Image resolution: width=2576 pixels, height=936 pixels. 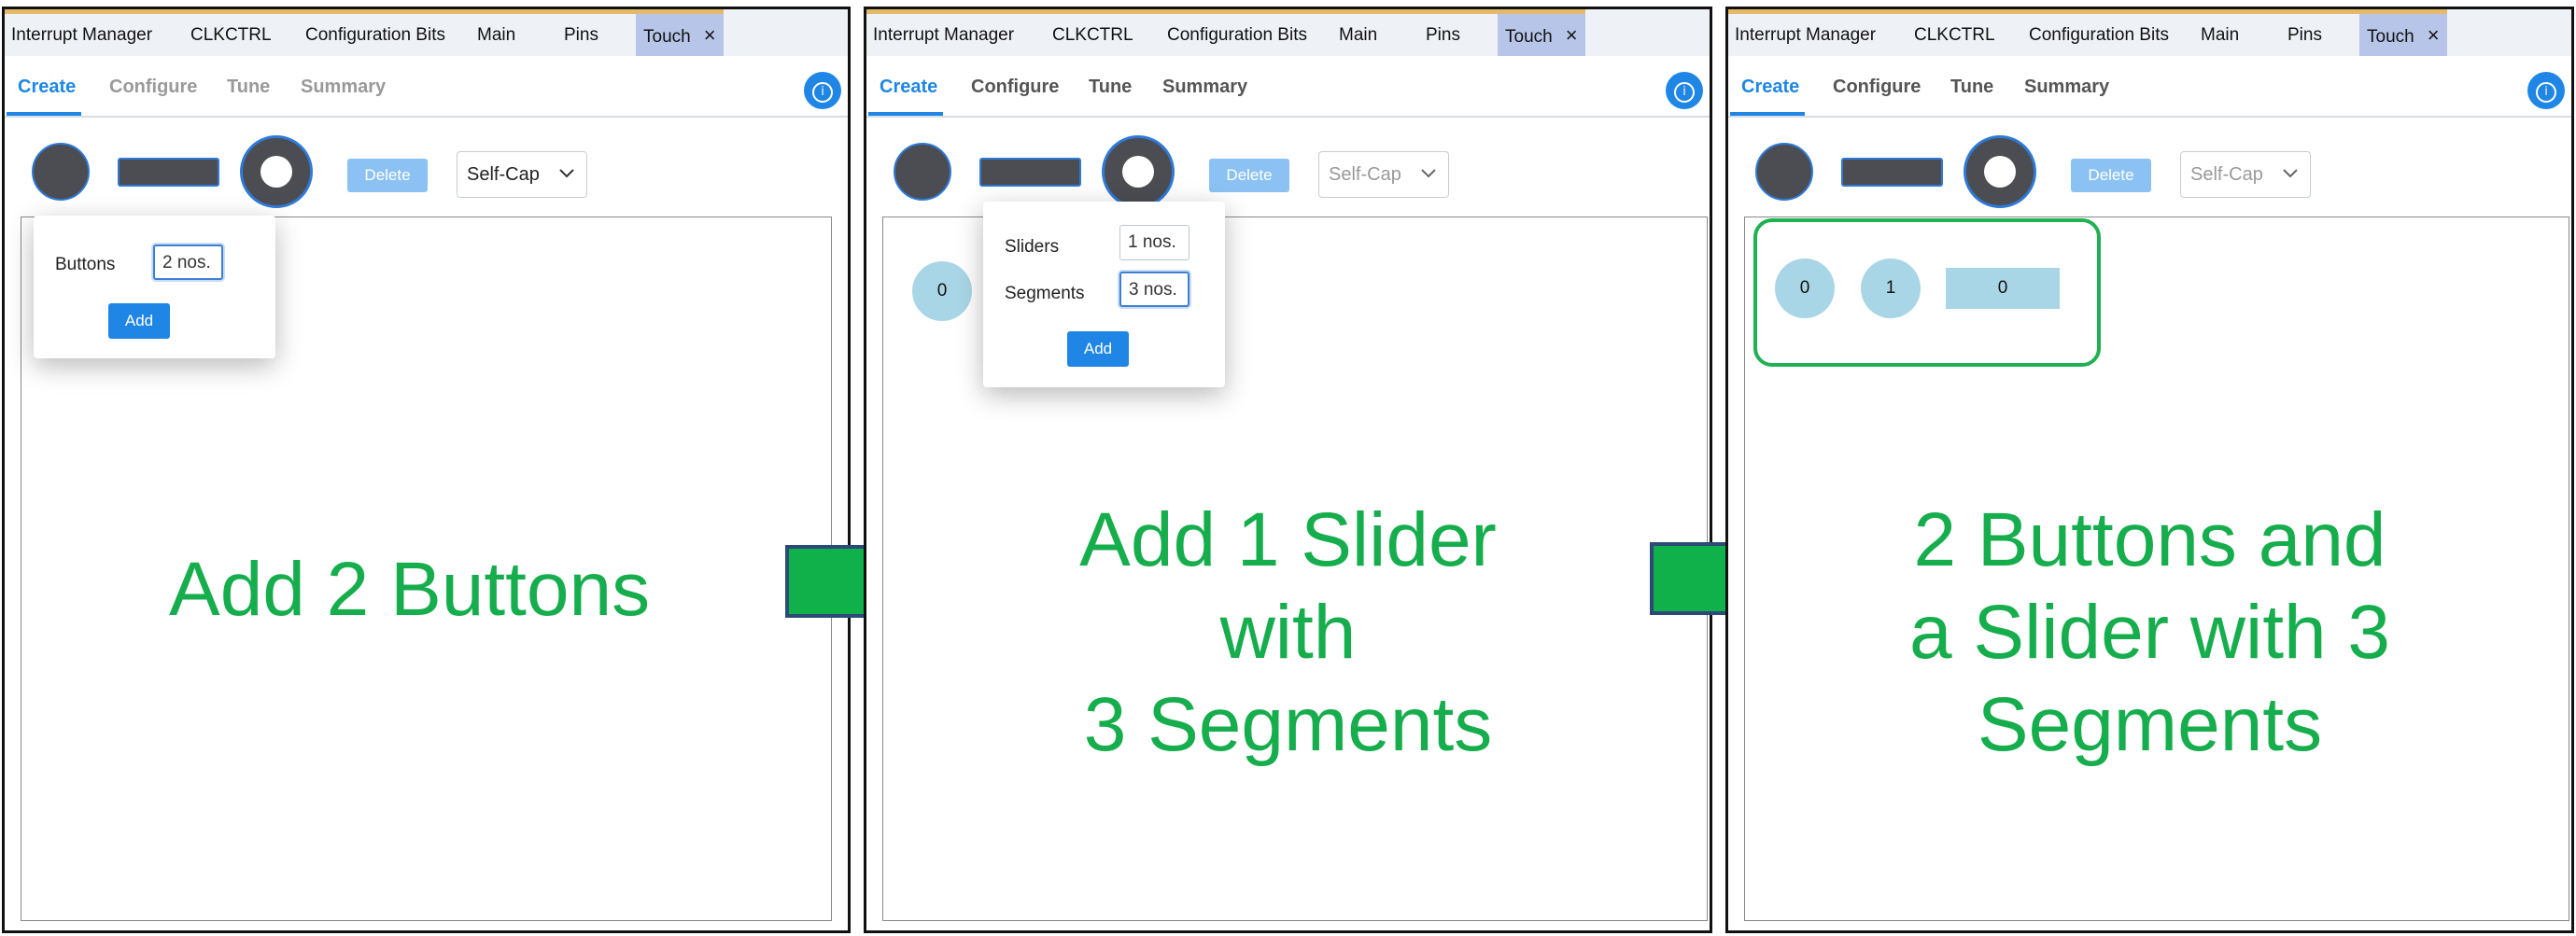 I want to click on add-buttons-popup: Buttons 2 nos. Add, so click(x=154, y=287).